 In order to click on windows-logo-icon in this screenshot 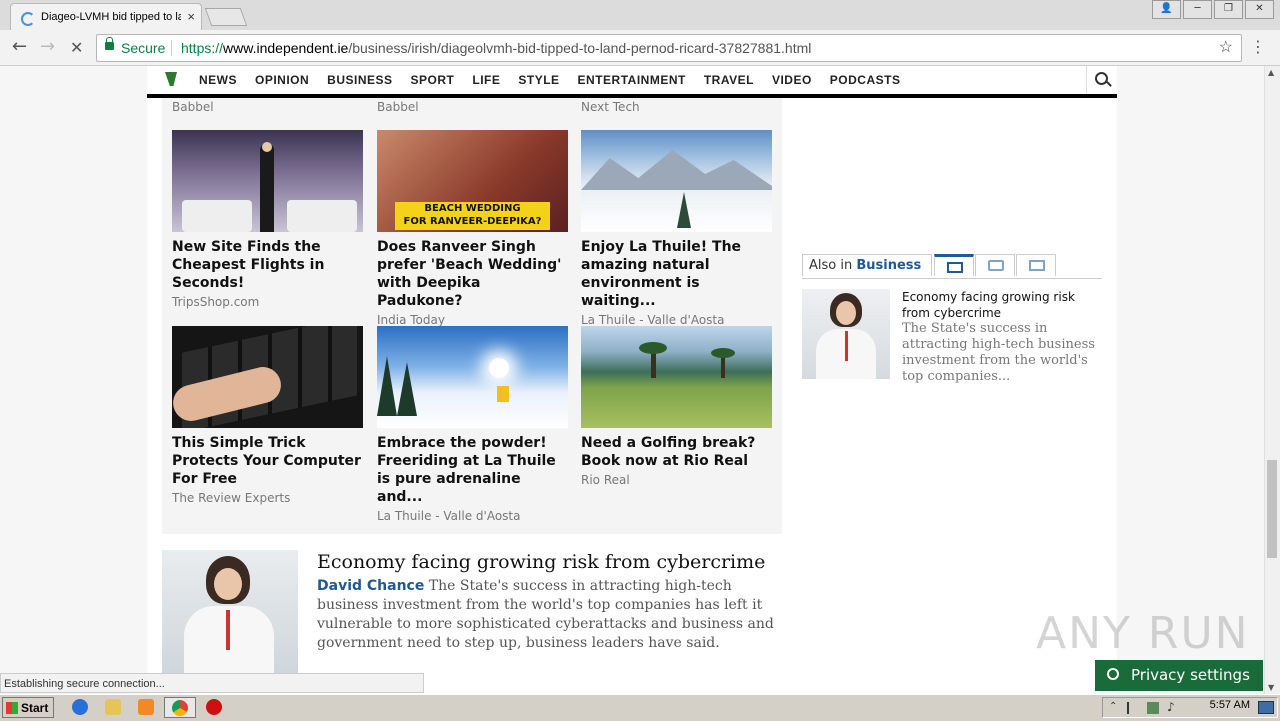, I will do `click(12, 708)`.